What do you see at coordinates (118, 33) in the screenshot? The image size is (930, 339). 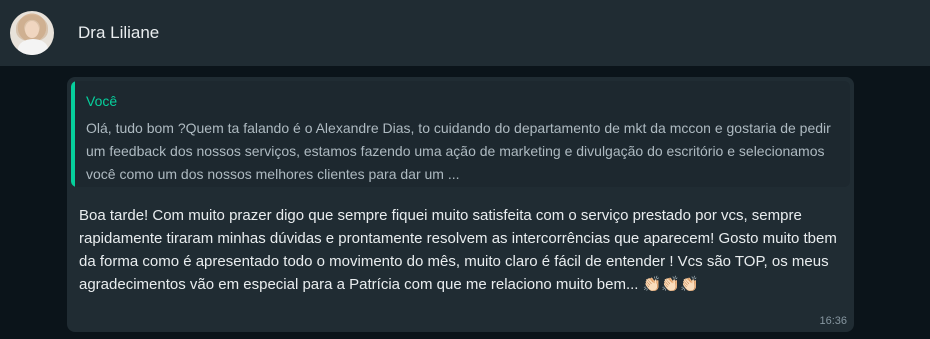 I see `contact-name: Dra Liliane` at bounding box center [118, 33].